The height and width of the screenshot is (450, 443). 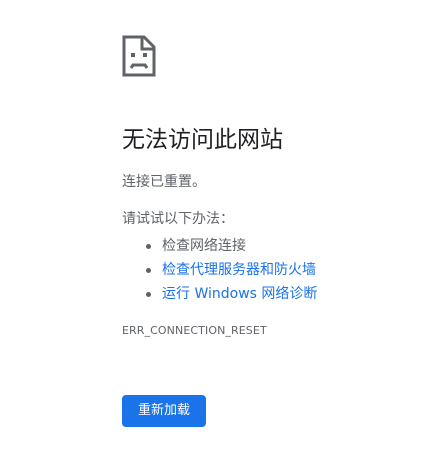 I want to click on suggestions-list: 检查网络连接 检查代理服务器和防火墙 运行 Windows 网络诊断, so click(x=231, y=270).